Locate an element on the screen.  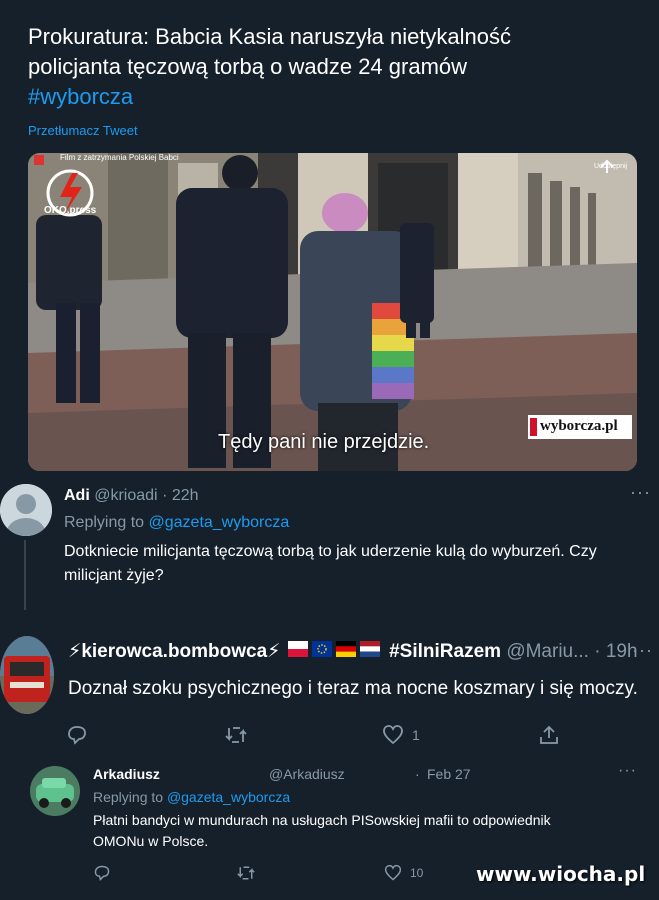
reply-text-line2: OMONu w Polsce. is located at coordinates (151, 841).